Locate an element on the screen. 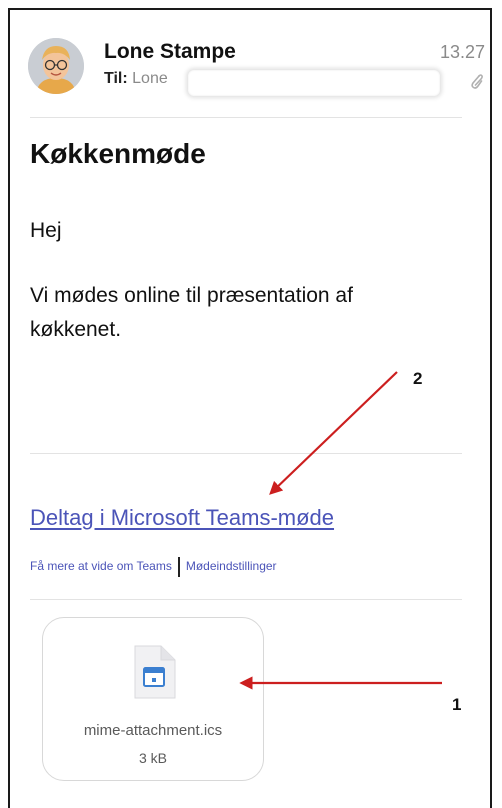 The image size is (502, 808). annotation-label-2: 2 is located at coordinates (418, 378).